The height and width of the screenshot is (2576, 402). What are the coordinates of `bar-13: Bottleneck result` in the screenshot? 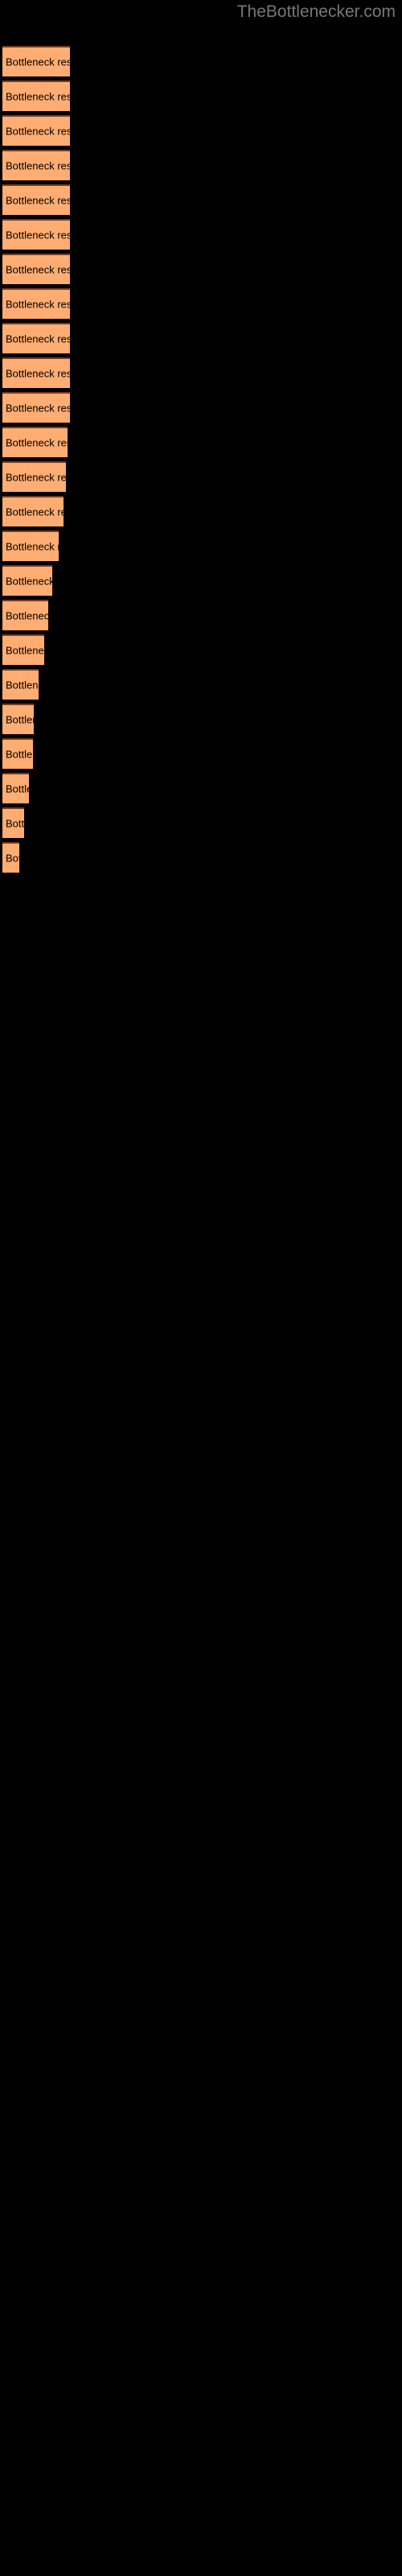 It's located at (34, 476).